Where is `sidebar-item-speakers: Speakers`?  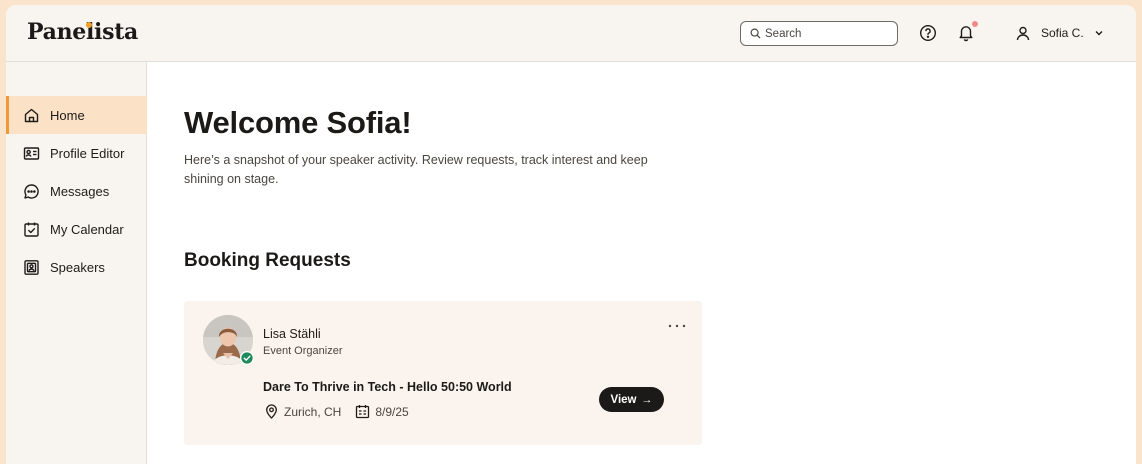 sidebar-item-speakers: Speakers is located at coordinates (76, 267).